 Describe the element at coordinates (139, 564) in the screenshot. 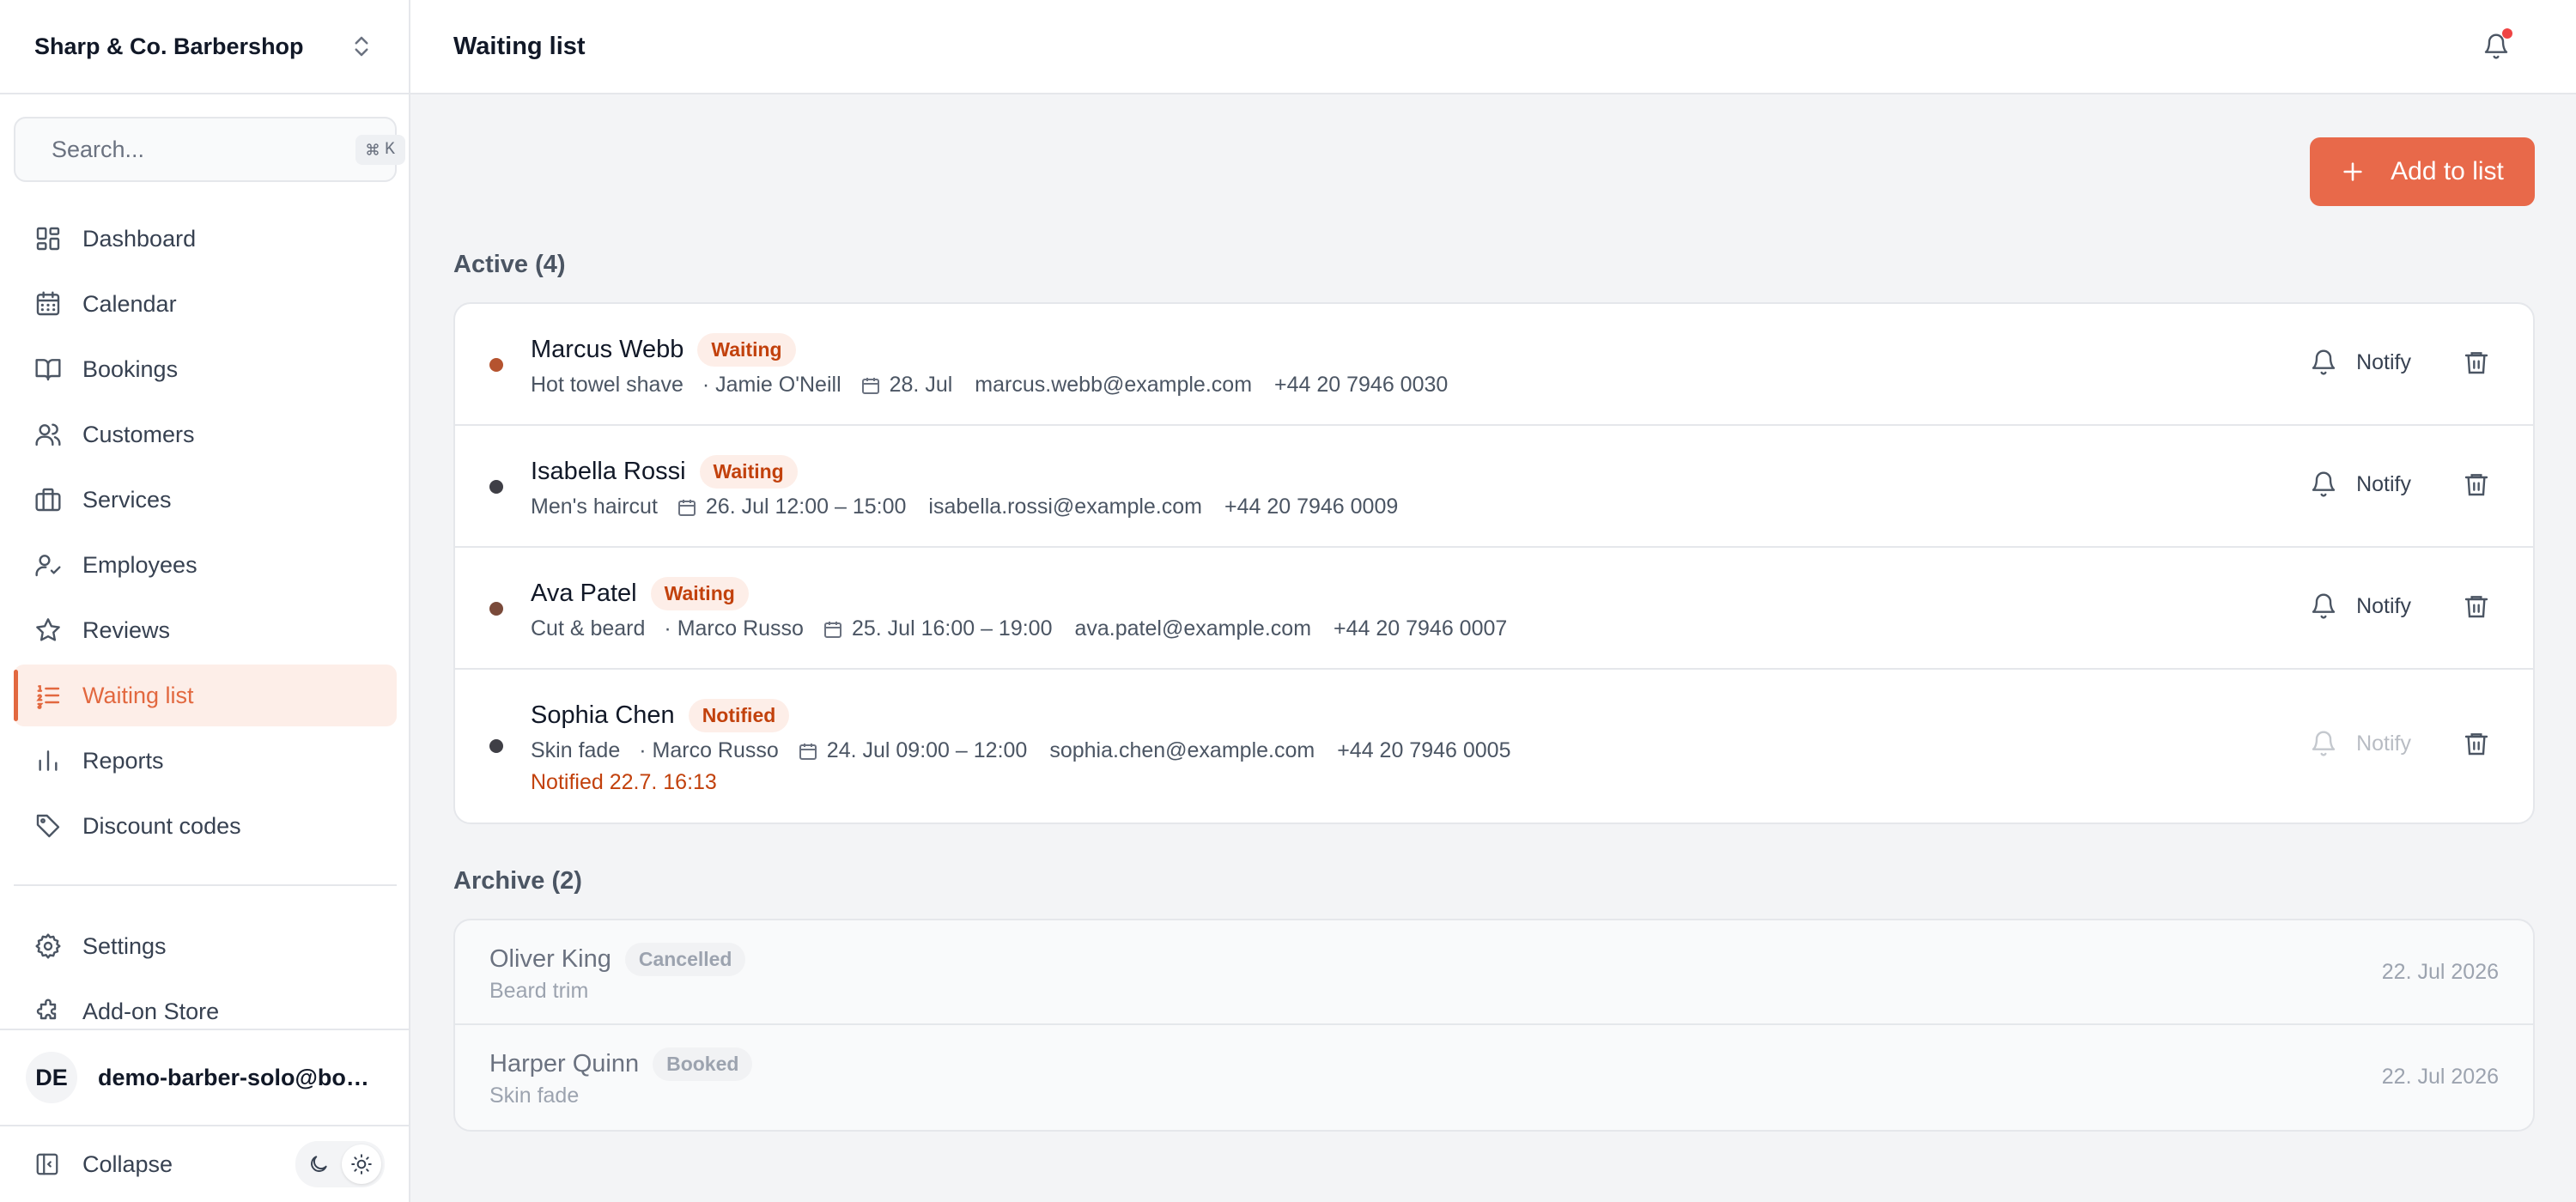

I see `sidebar-item-label: Employees` at that location.